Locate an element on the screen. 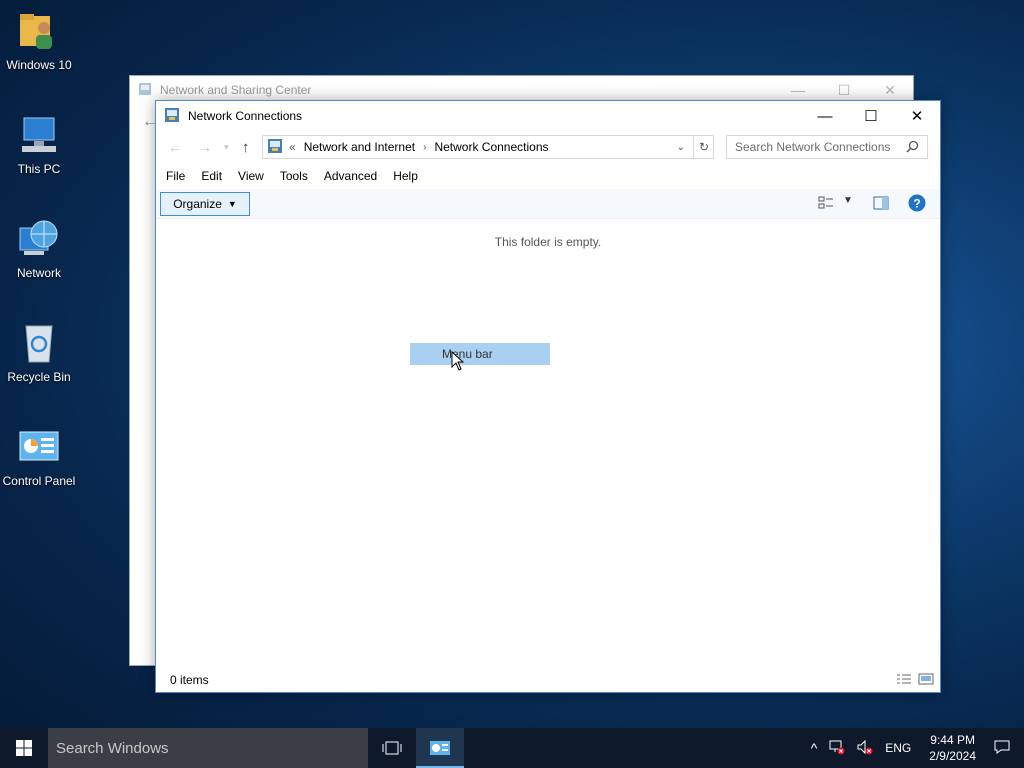 The width and height of the screenshot is (1024, 768). desktop-icon-label: Windows 10 is located at coordinates (39, 65).